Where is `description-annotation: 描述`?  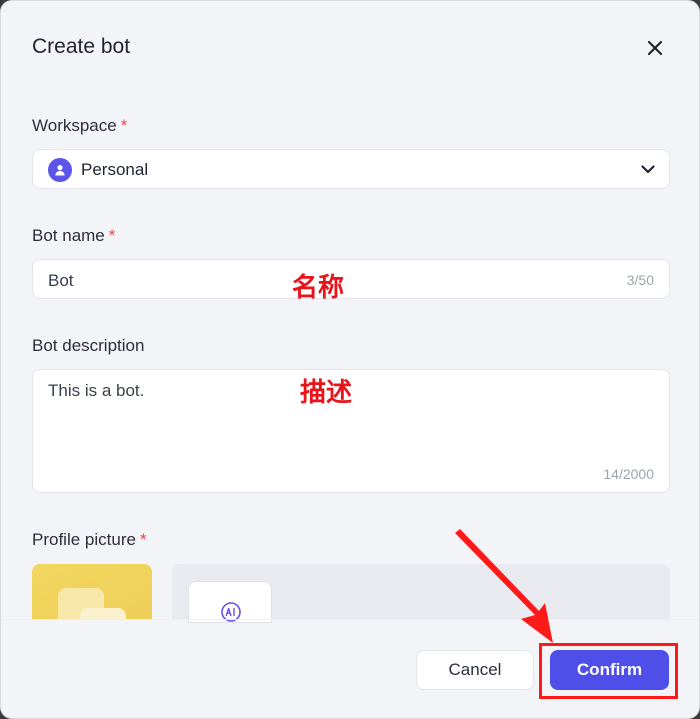
description-annotation: 描述 is located at coordinates (326, 393).